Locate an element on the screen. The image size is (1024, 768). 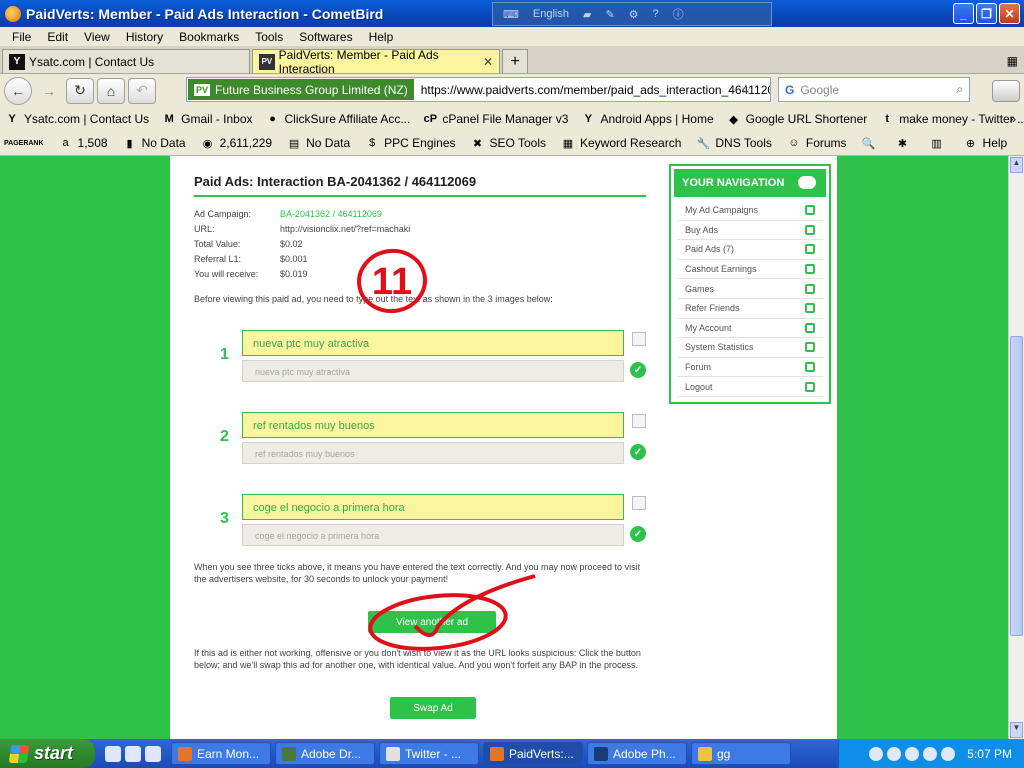
language-bar: ⌨ English ▰ ✎ ⚙ ? ⓘ is located at coordinates (632, 14).